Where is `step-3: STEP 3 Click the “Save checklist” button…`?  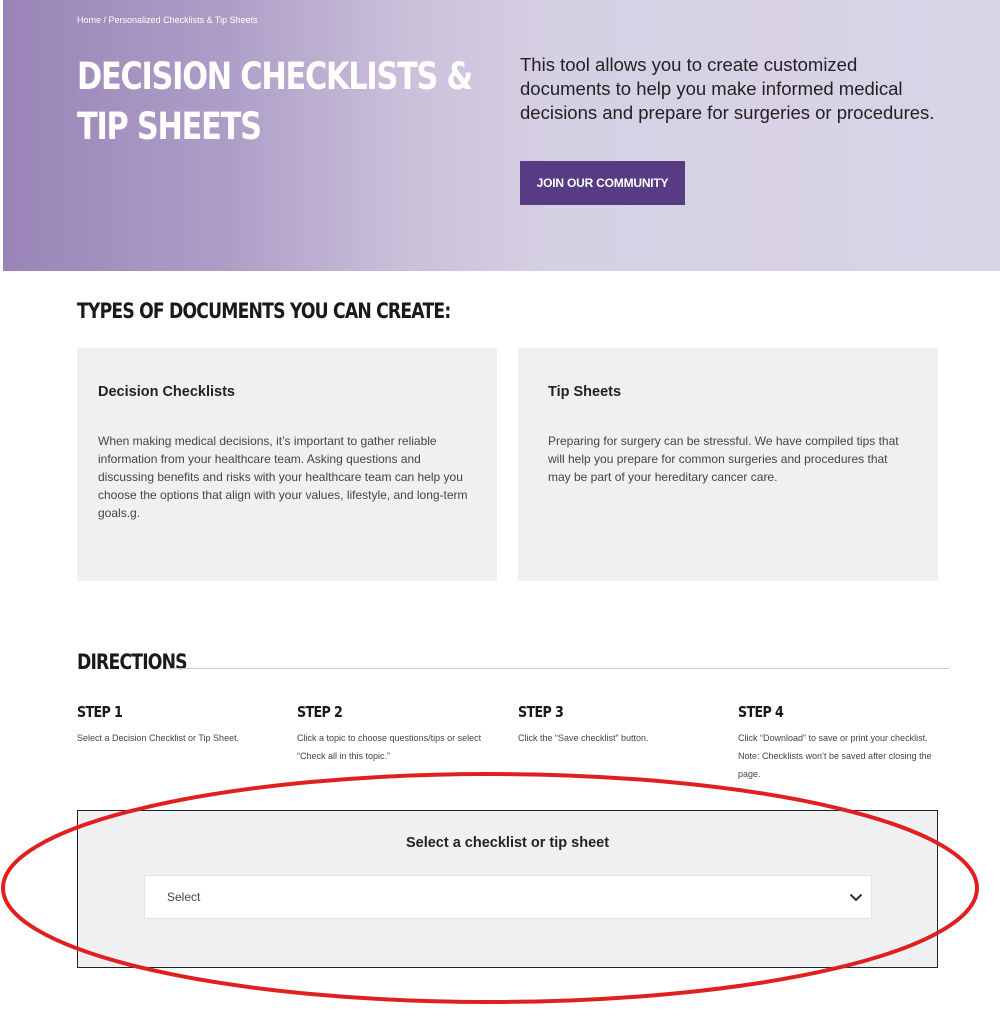 step-3: STEP 3 Click the “Save checklist” button… is located at coordinates (623, 725).